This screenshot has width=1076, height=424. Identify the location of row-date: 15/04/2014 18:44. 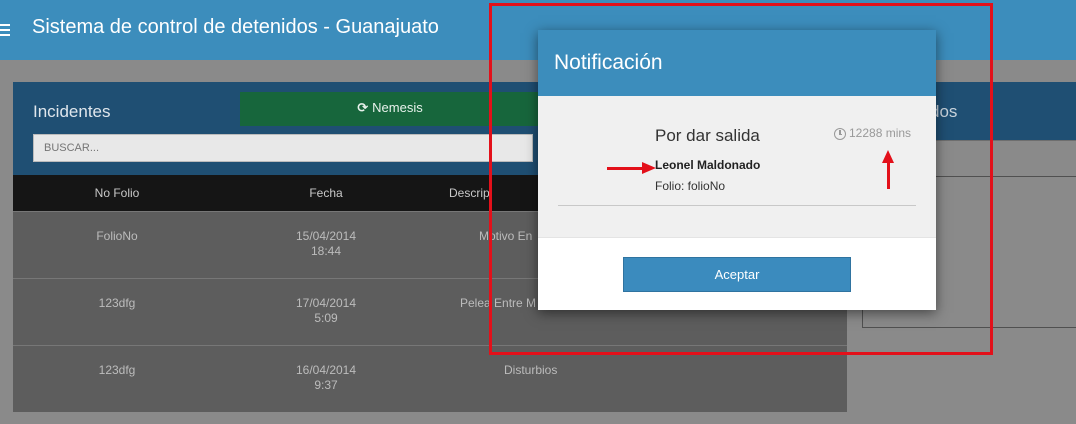
(326, 243).